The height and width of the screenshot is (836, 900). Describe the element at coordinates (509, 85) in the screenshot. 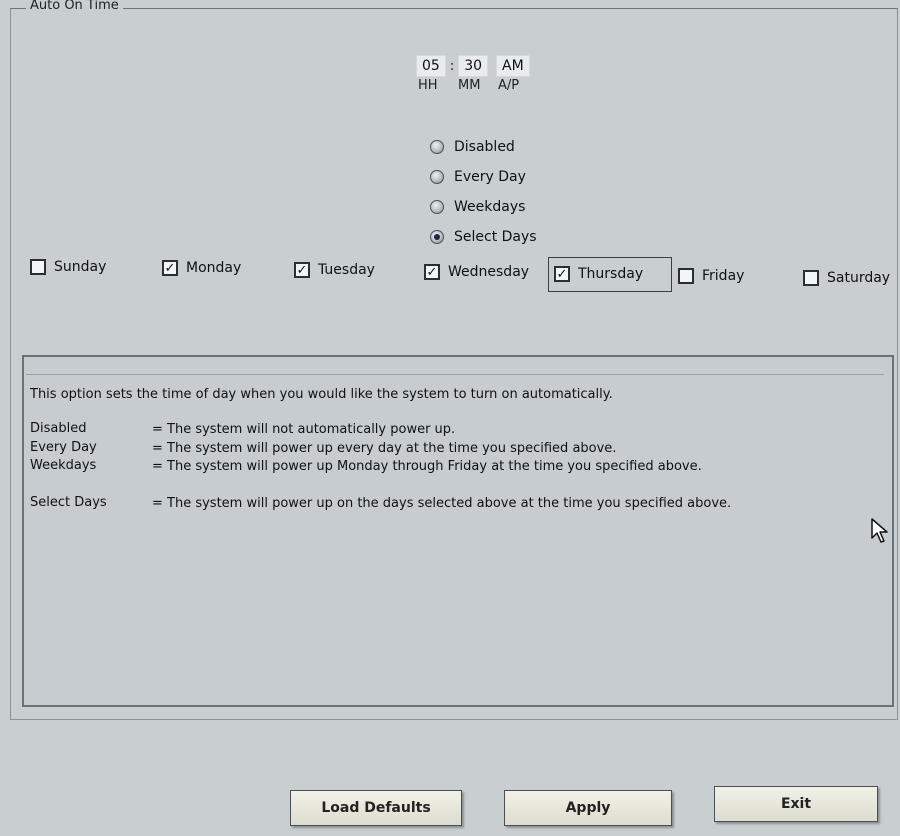

I see `ampm-label: A/P` at that location.